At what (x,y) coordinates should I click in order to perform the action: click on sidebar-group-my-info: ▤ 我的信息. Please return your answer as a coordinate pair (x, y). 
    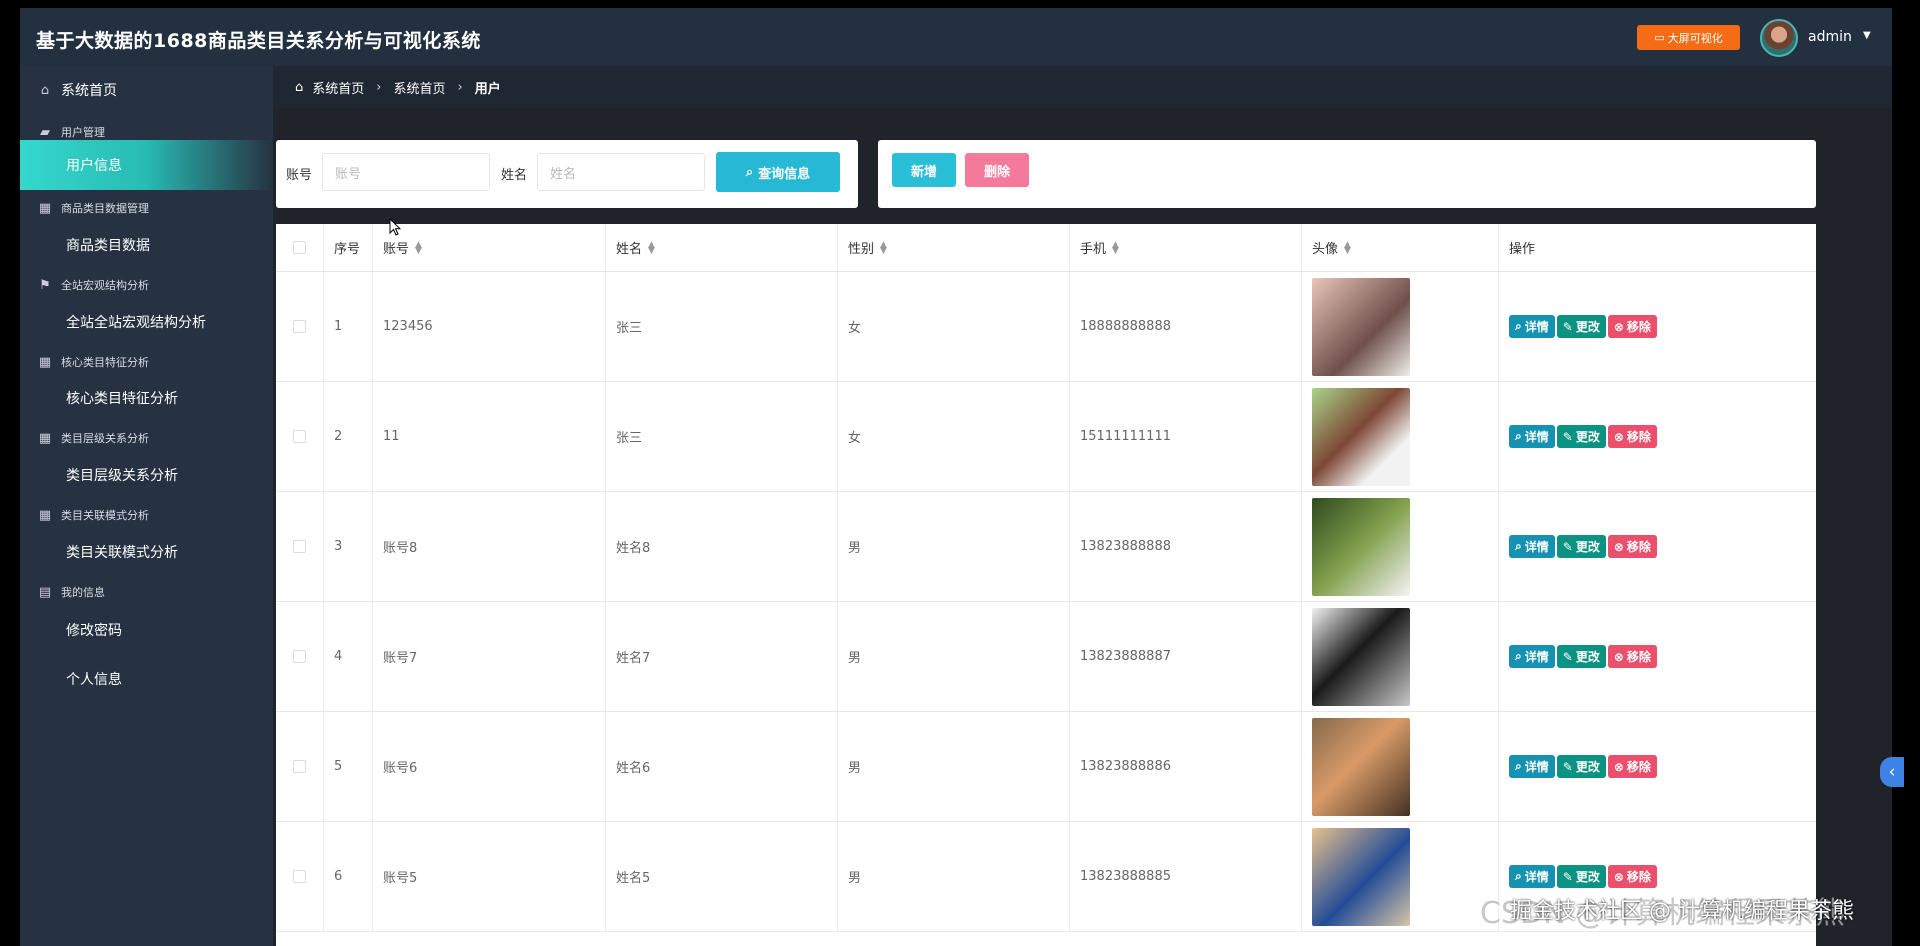
    Looking at the image, I should click on (146, 592).